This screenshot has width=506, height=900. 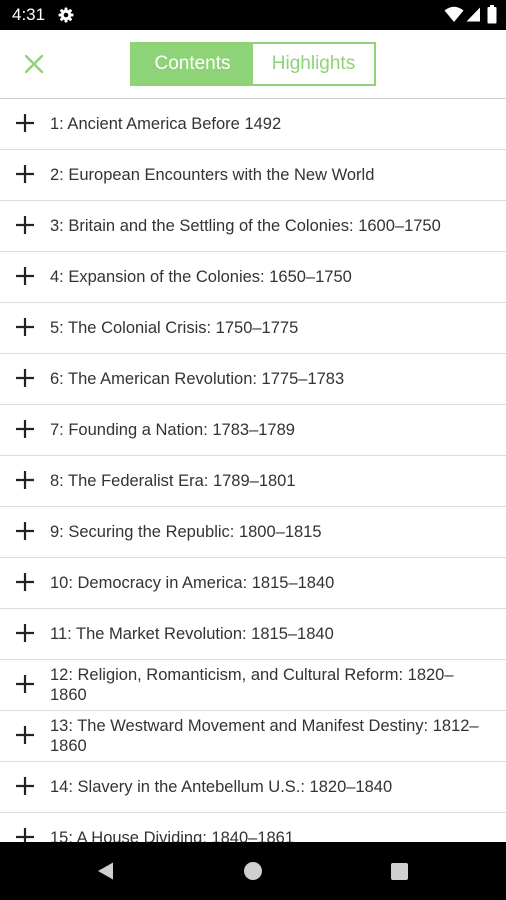 What do you see at coordinates (492, 14) in the screenshot?
I see `battery-icon` at bounding box center [492, 14].